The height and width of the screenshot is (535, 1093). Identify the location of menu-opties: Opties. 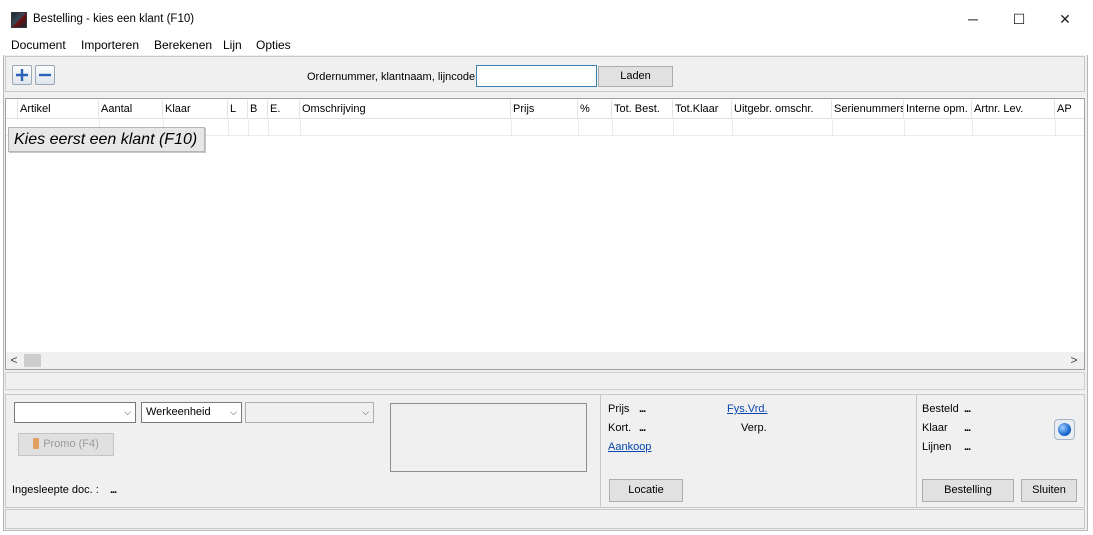
(273, 45).